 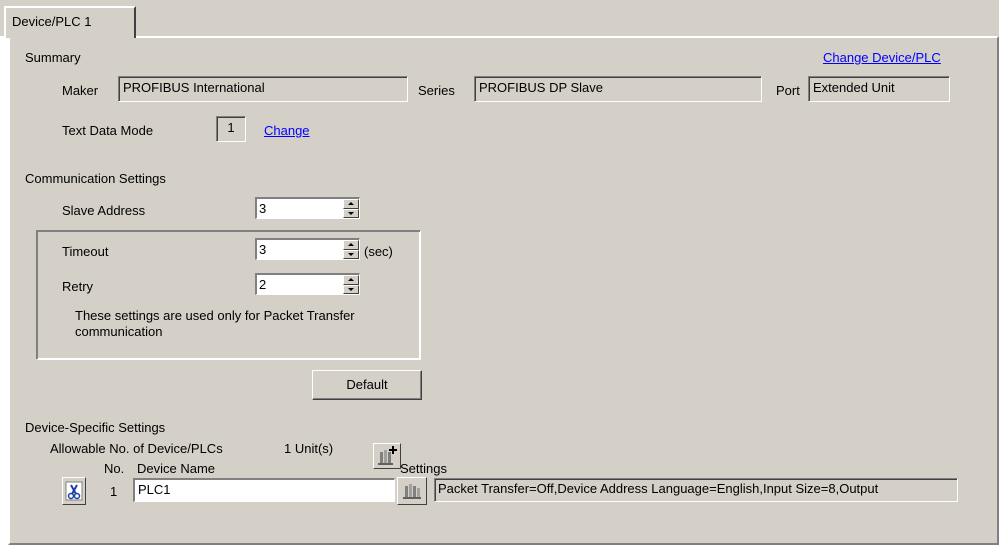 What do you see at coordinates (307, 208) in the screenshot?
I see `slave-address-stepper: 3` at bounding box center [307, 208].